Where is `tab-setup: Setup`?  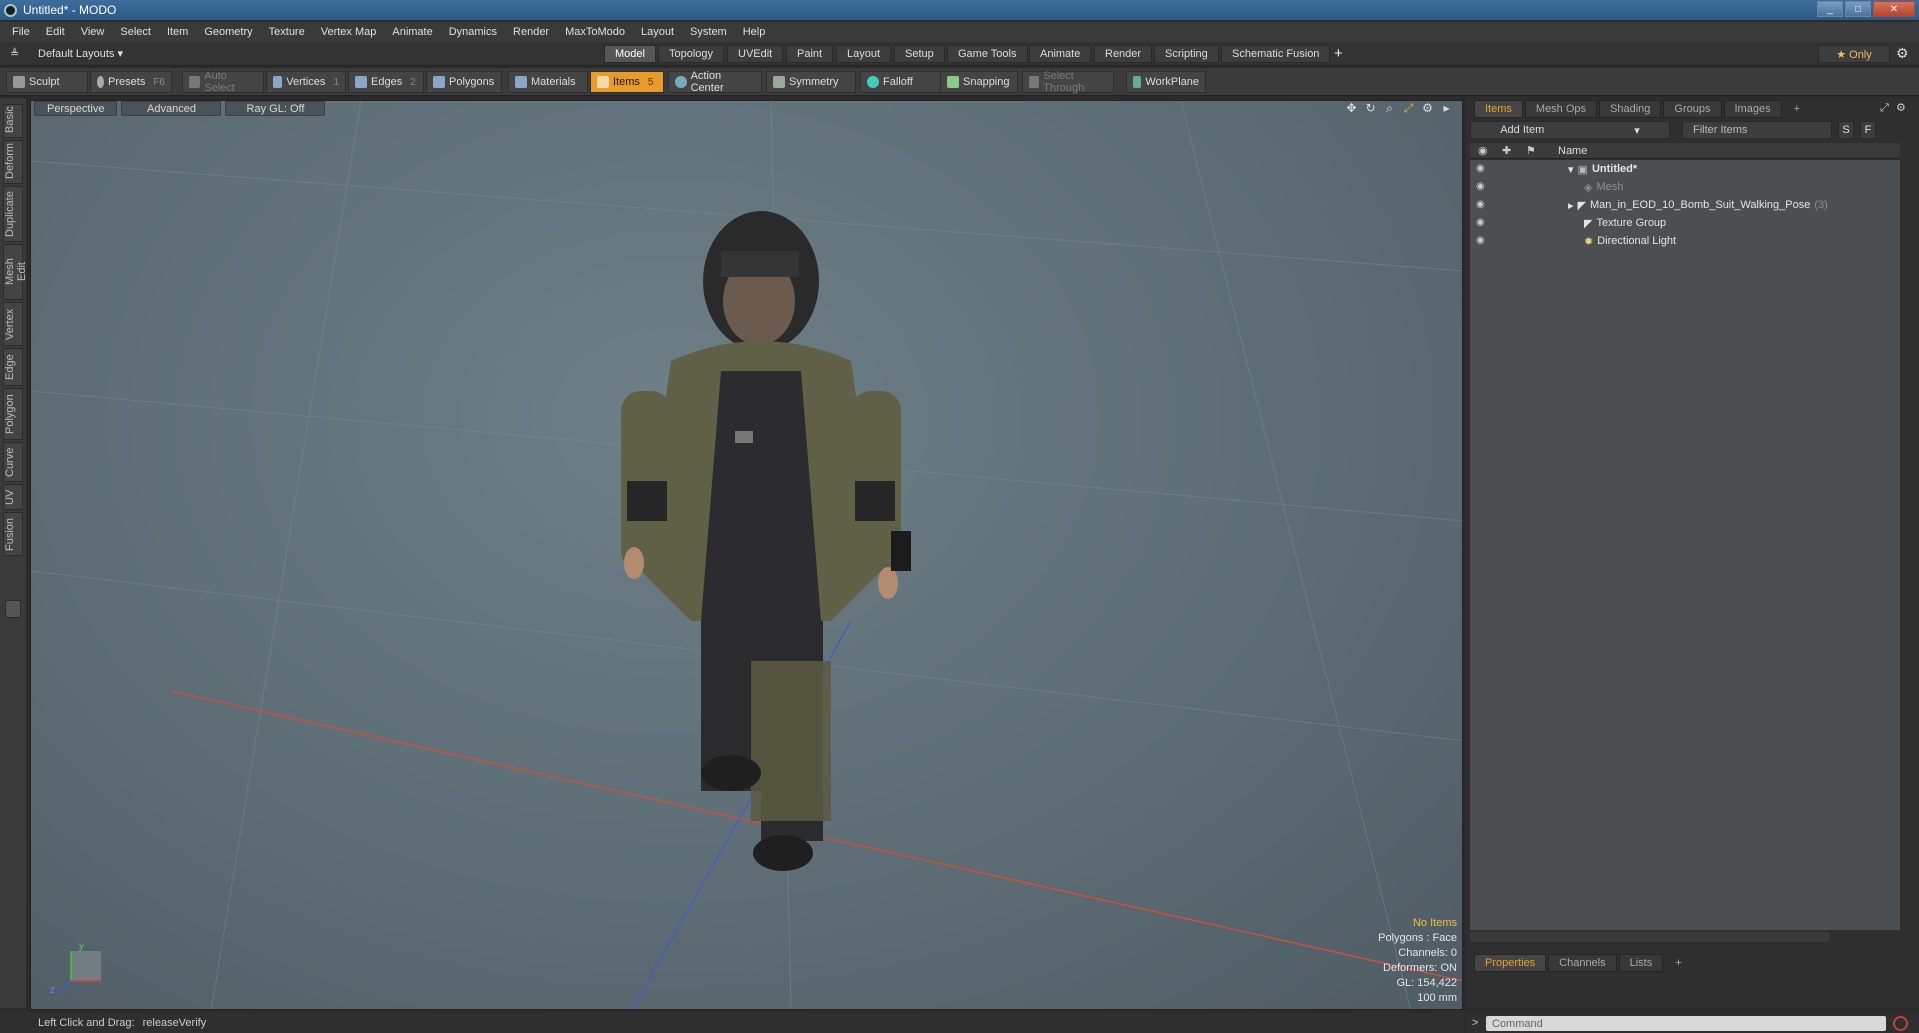 tab-setup: Setup is located at coordinates (919, 54).